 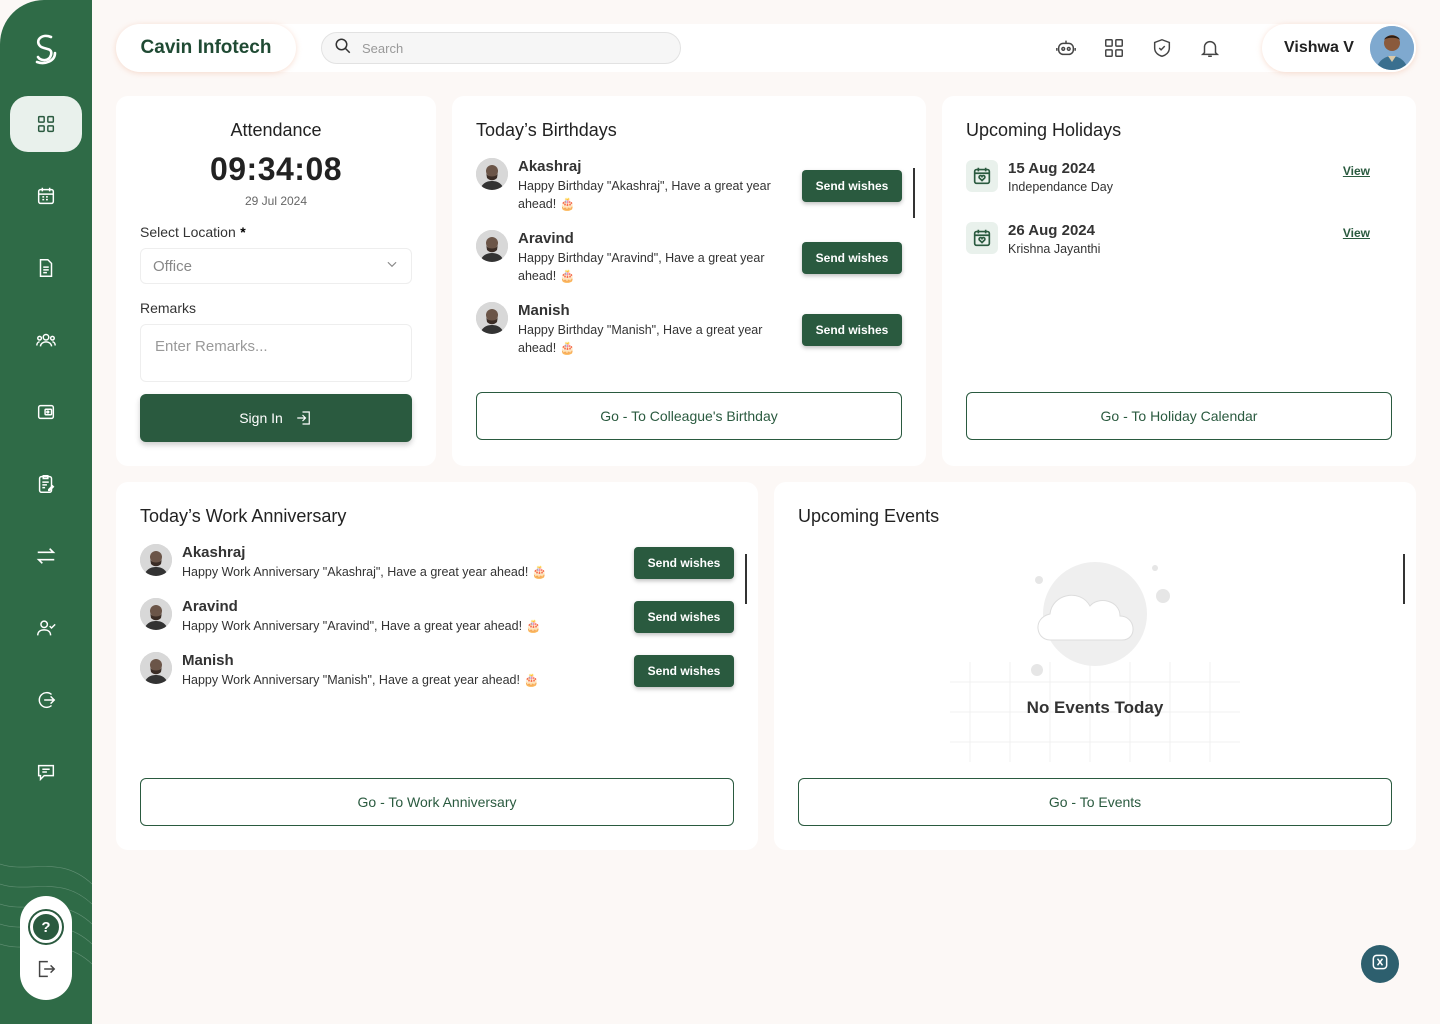 I want to click on nav-chat-icon, so click(x=46, y=772).